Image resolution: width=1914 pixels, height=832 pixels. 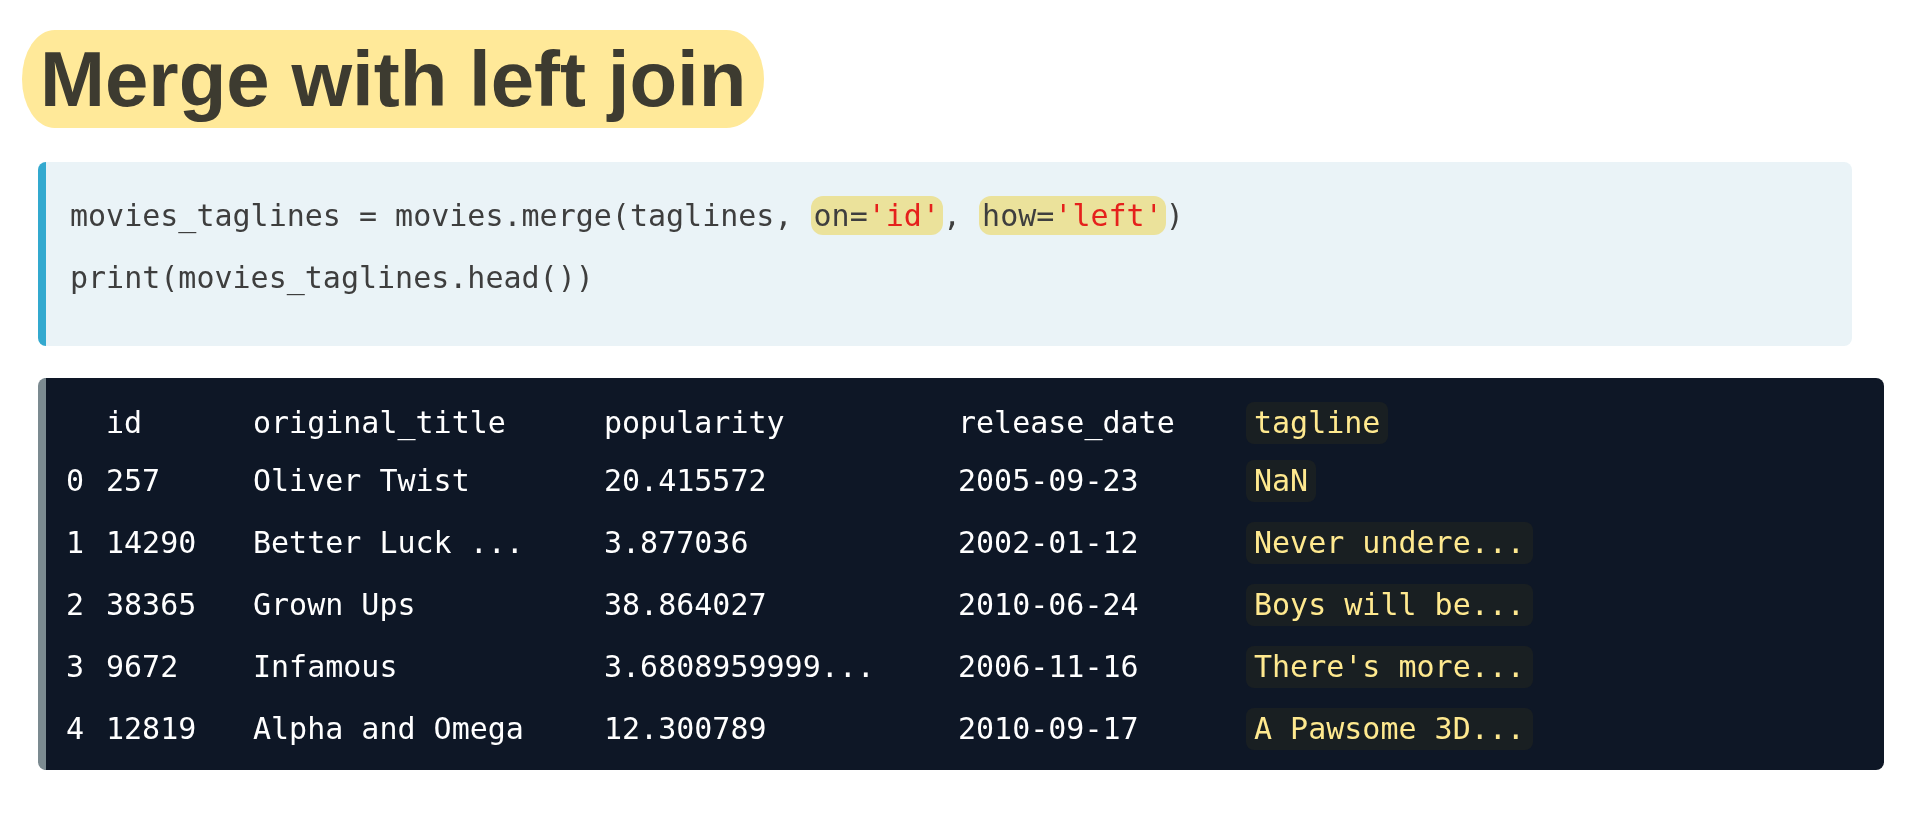 What do you see at coordinates (1049, 667) in the screenshot?
I see `table-cell-text: 2006-11-16` at bounding box center [1049, 667].